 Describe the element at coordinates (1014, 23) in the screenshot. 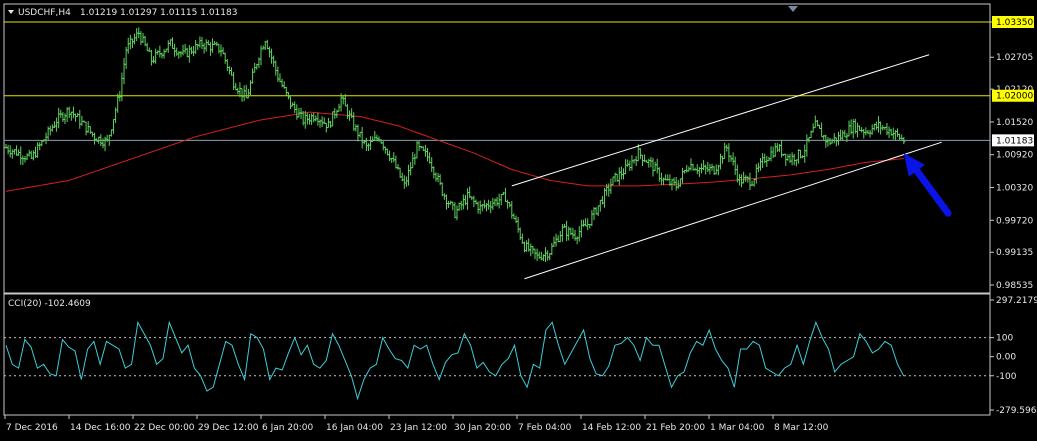

I see `level-tag-label: 1.03350` at that location.